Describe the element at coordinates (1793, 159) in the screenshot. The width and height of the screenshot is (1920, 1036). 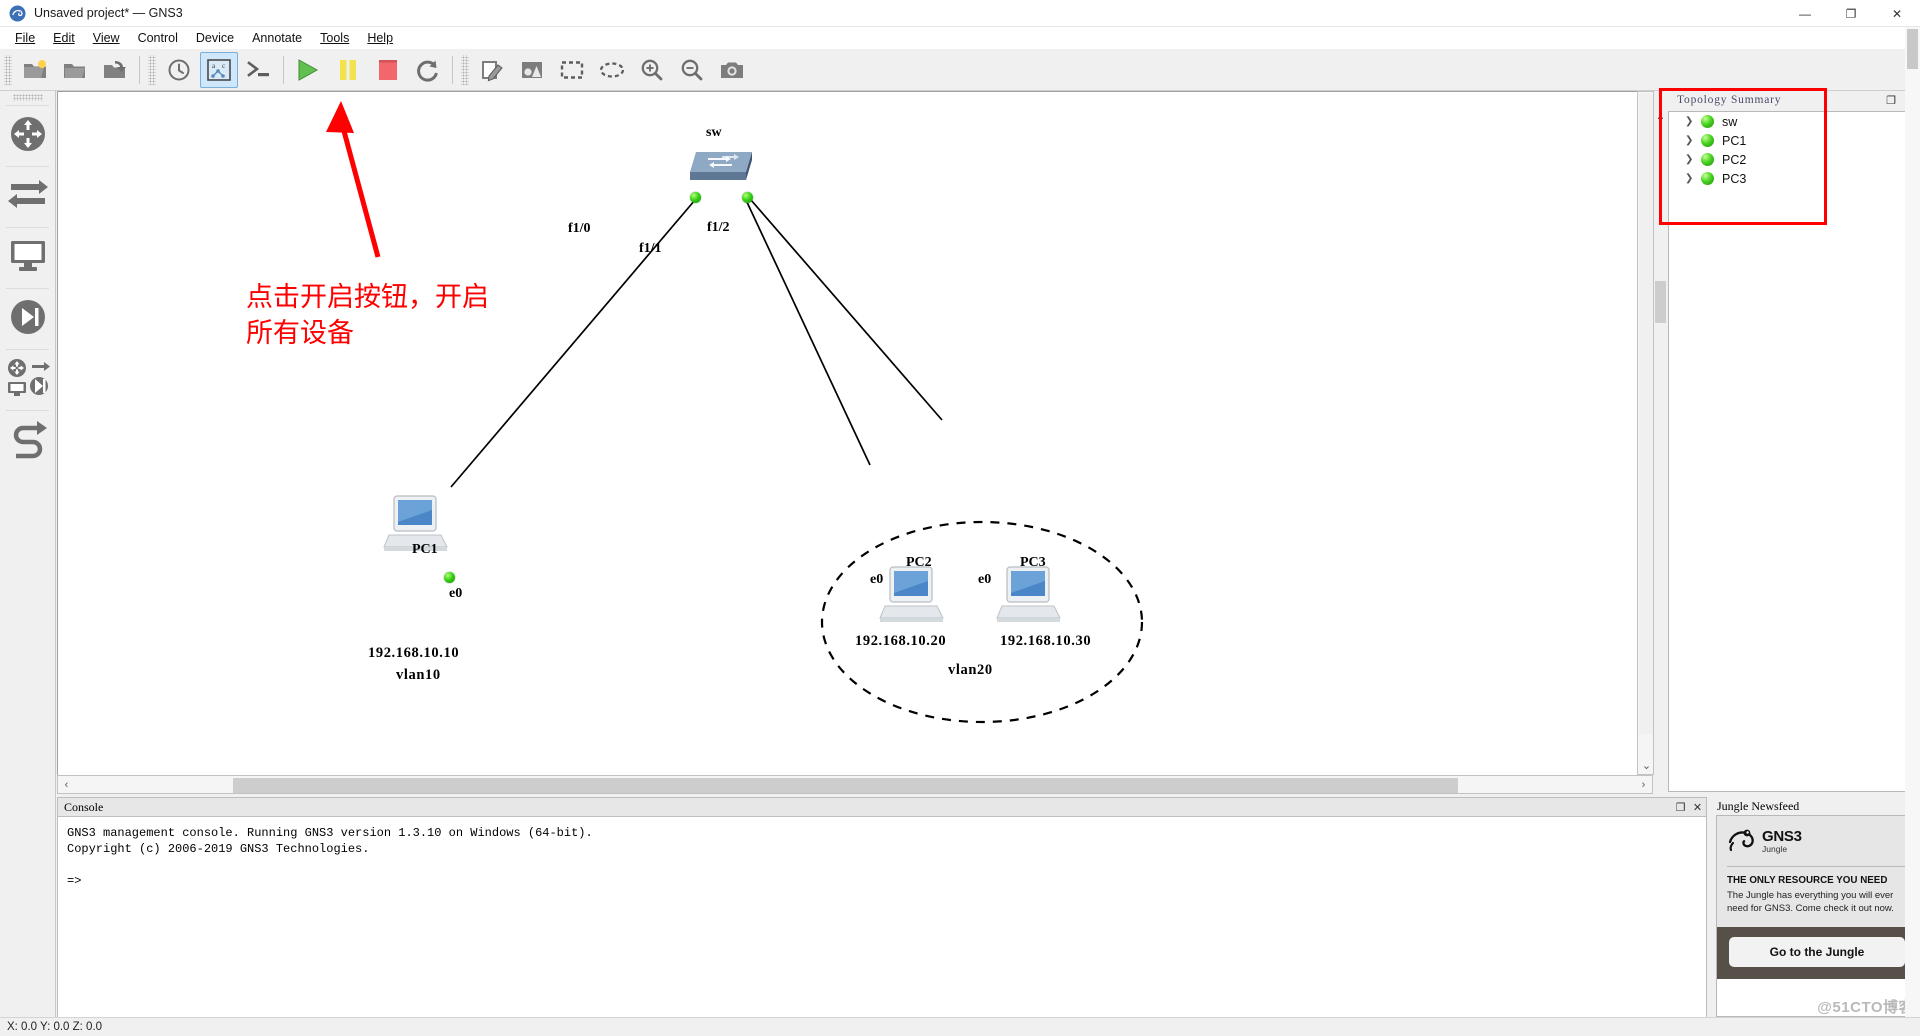
I see `topology-summary-row-pc2: ❯ PC2` at that location.